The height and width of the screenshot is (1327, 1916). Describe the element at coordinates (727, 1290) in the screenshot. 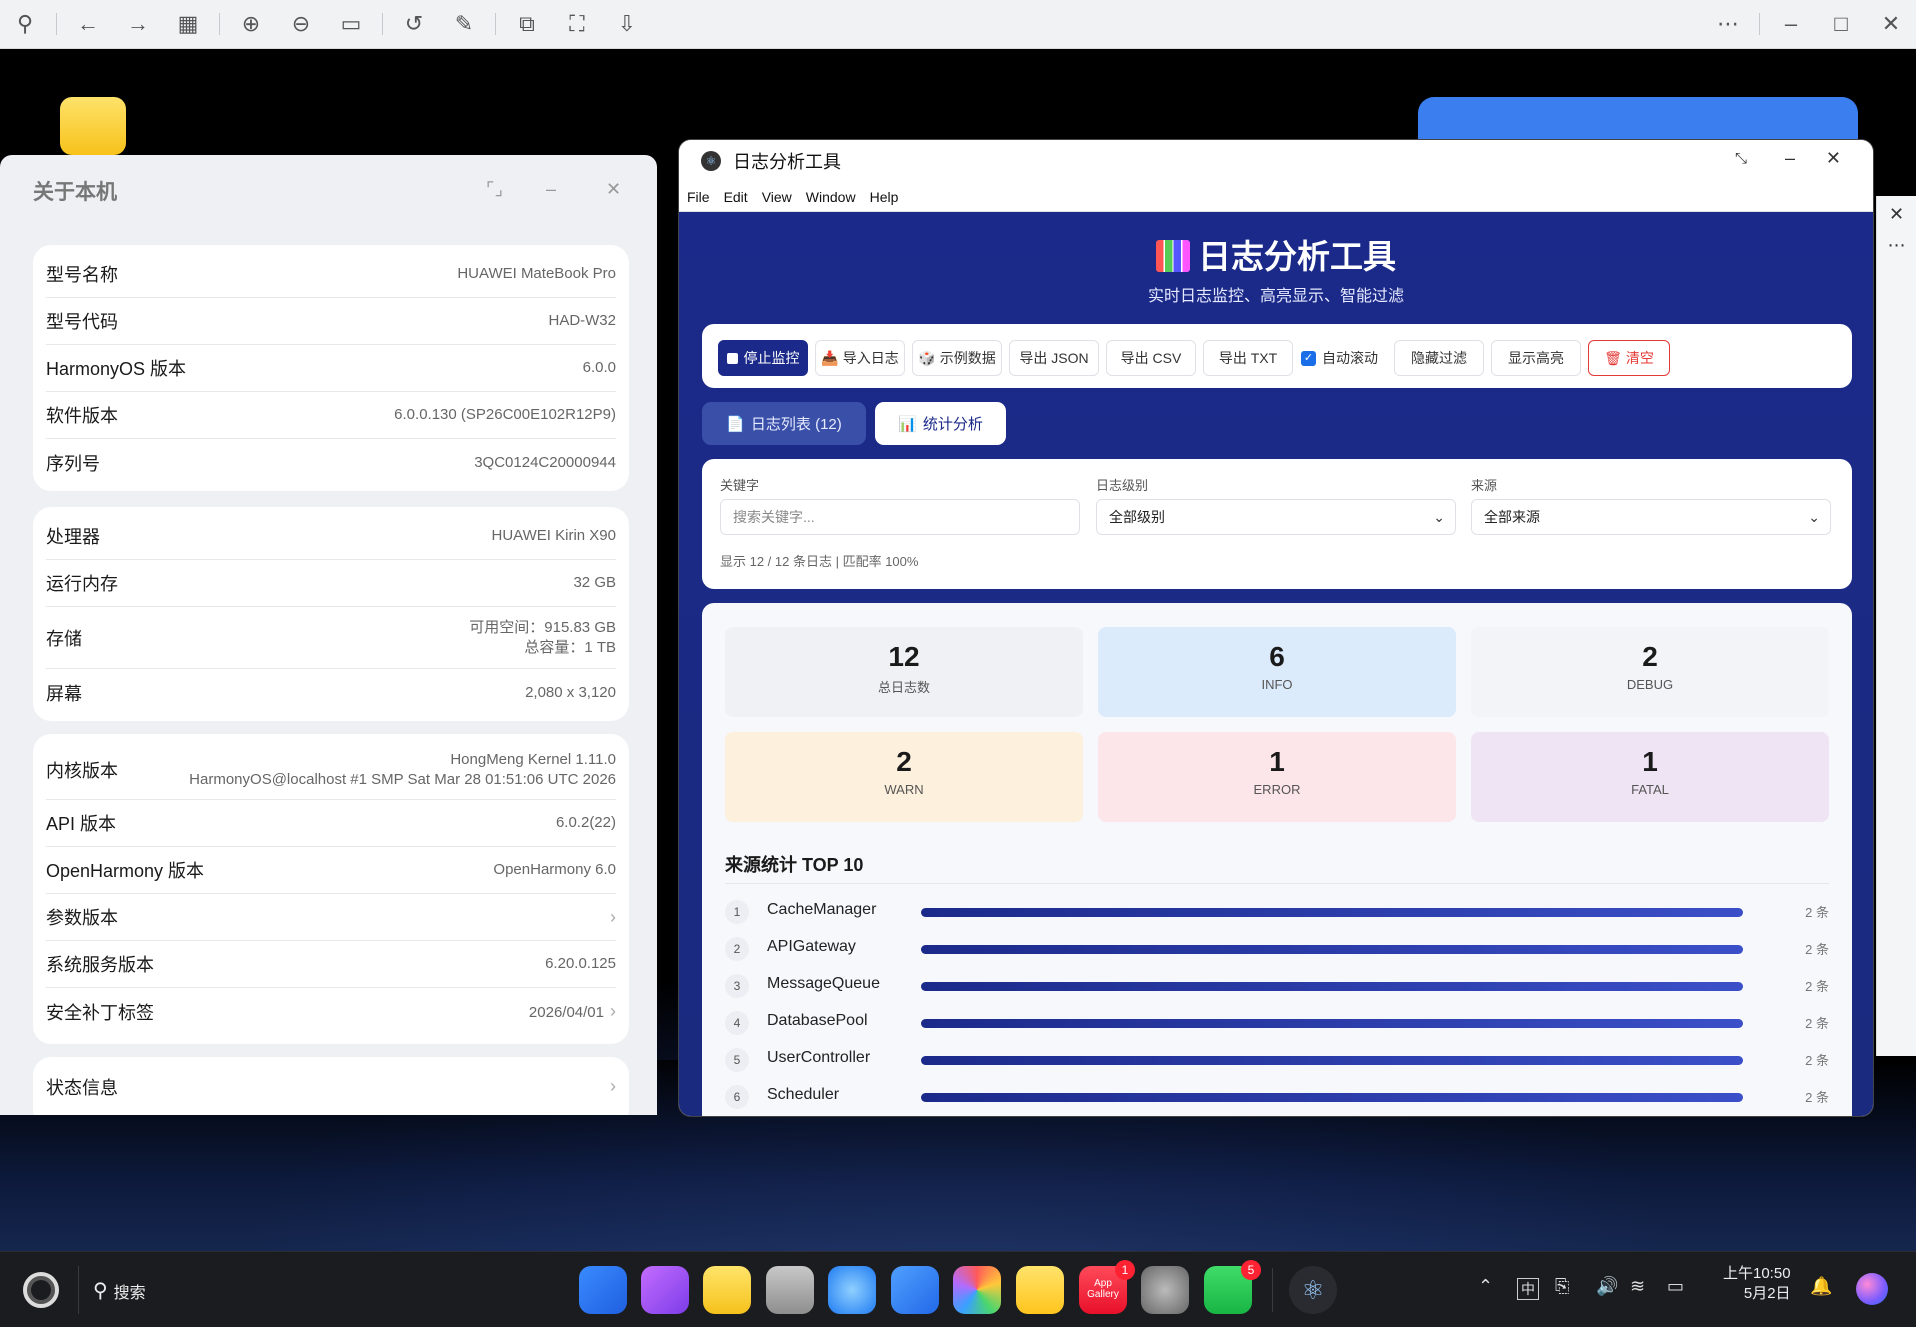

I see `files-icon` at that location.